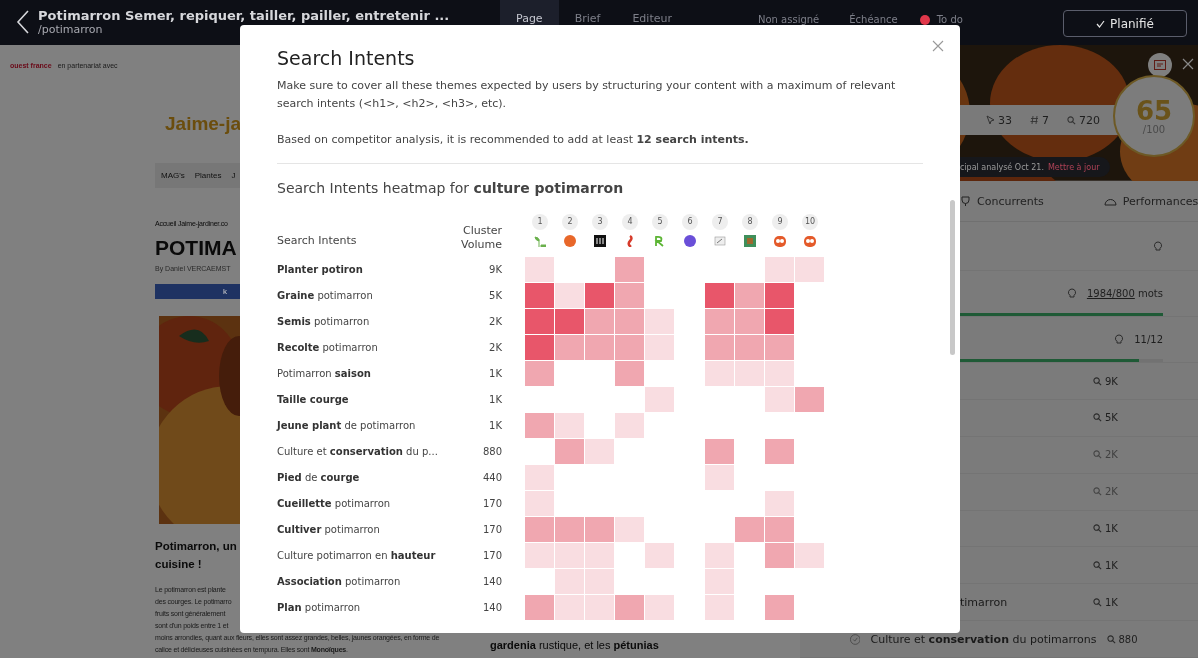 This screenshot has height=658, width=1198. I want to click on competitor-rank: 5, so click(660, 221).